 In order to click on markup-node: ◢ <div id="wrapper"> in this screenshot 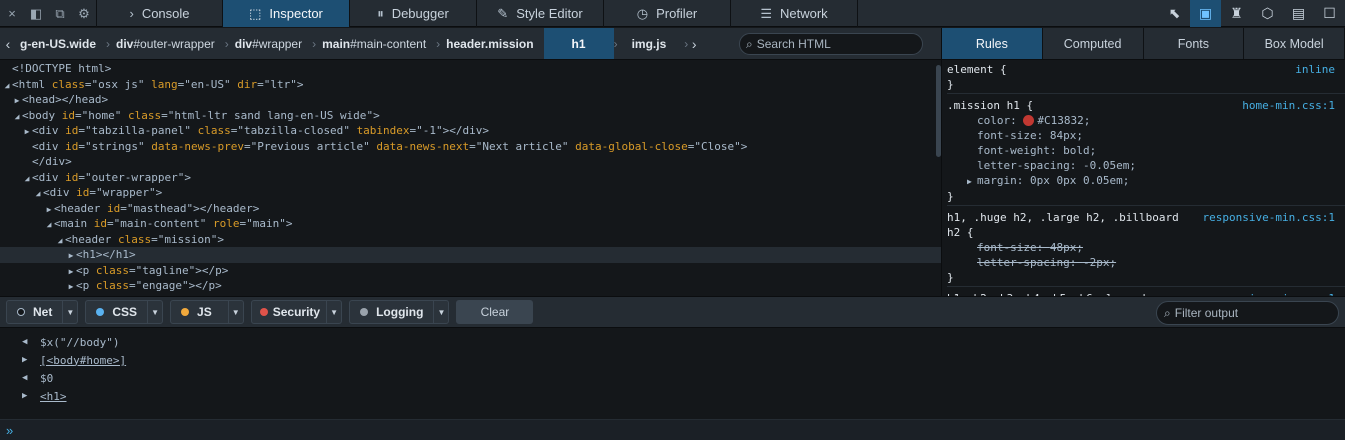, I will do `click(470, 193)`.